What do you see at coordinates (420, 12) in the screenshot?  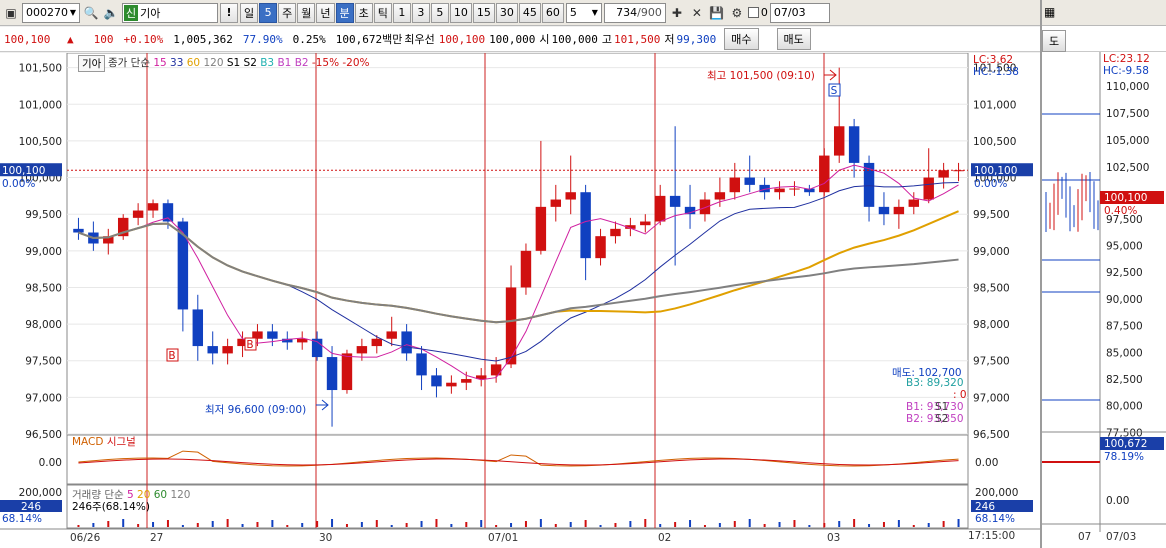 I see `period-button-9: 3` at bounding box center [420, 12].